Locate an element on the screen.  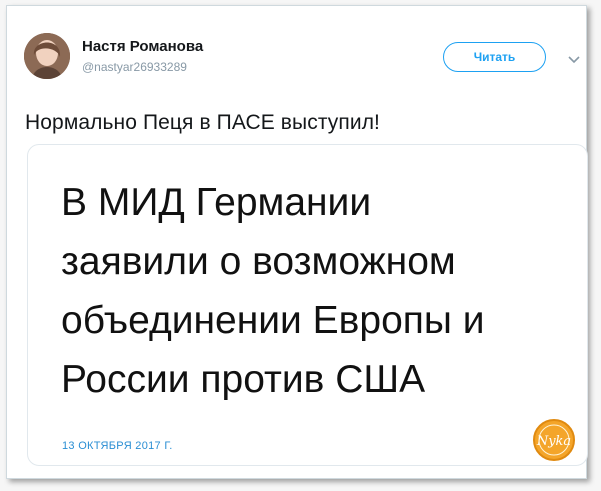
headline-line: России против США is located at coordinates (243, 379).